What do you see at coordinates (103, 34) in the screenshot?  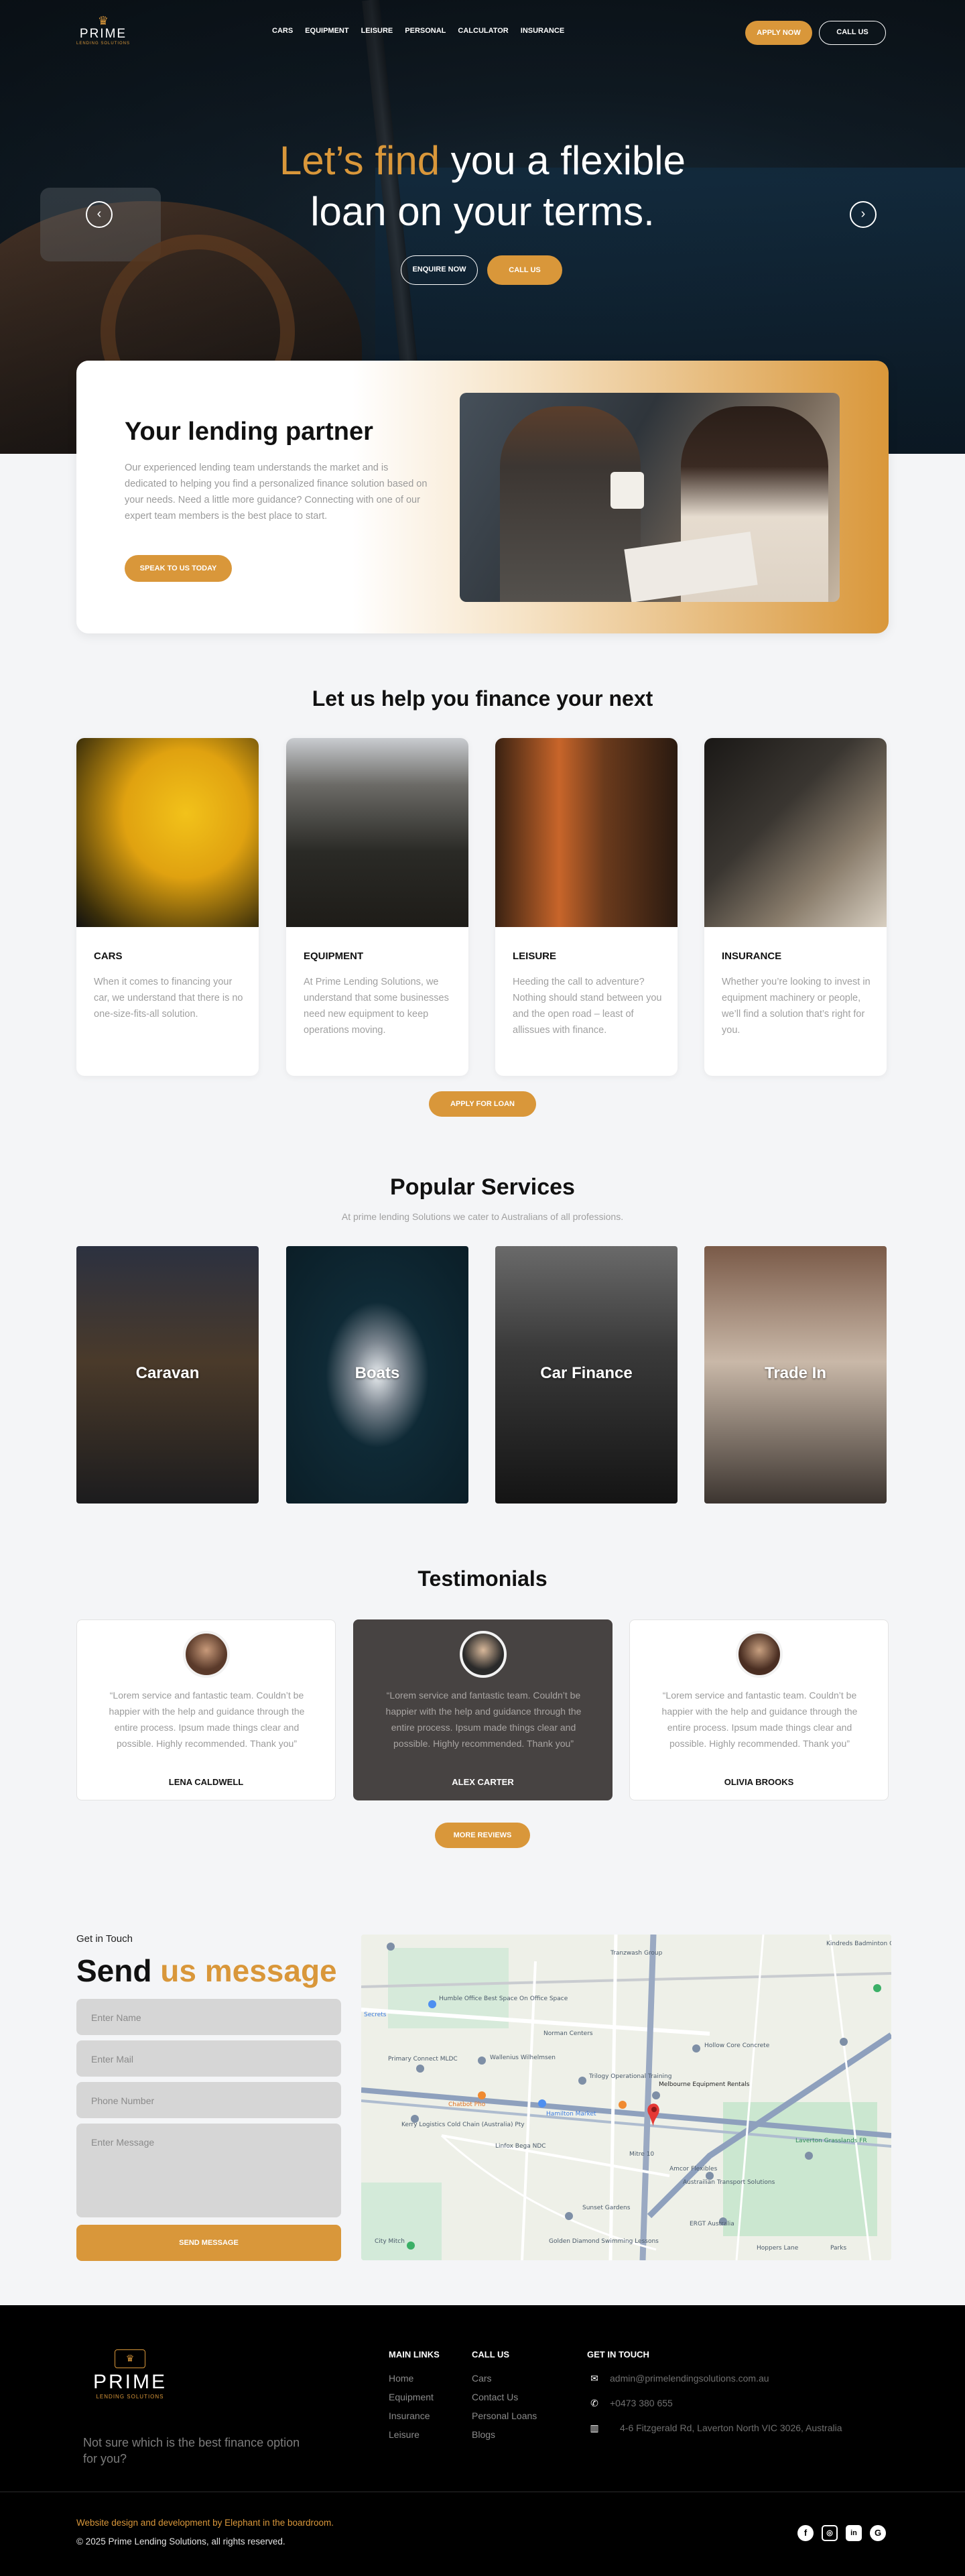 I see `logo-name: PRIME` at bounding box center [103, 34].